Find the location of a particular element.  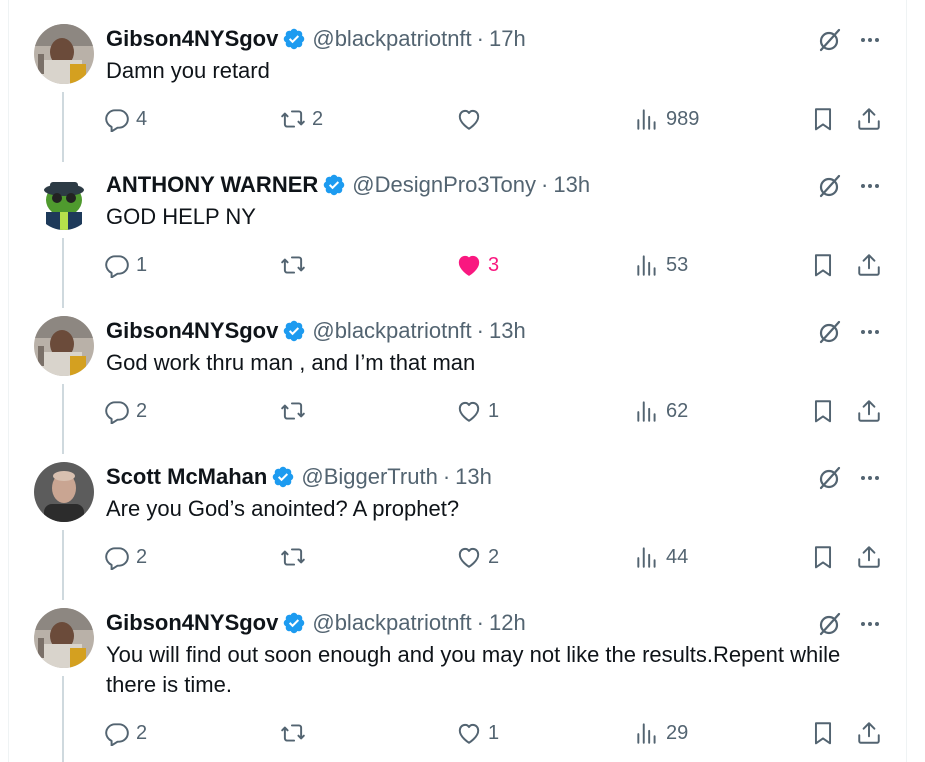

tweet-header: Gibson4NYSgov @blackpatriotnft · 12h is located at coordinates (316, 623).